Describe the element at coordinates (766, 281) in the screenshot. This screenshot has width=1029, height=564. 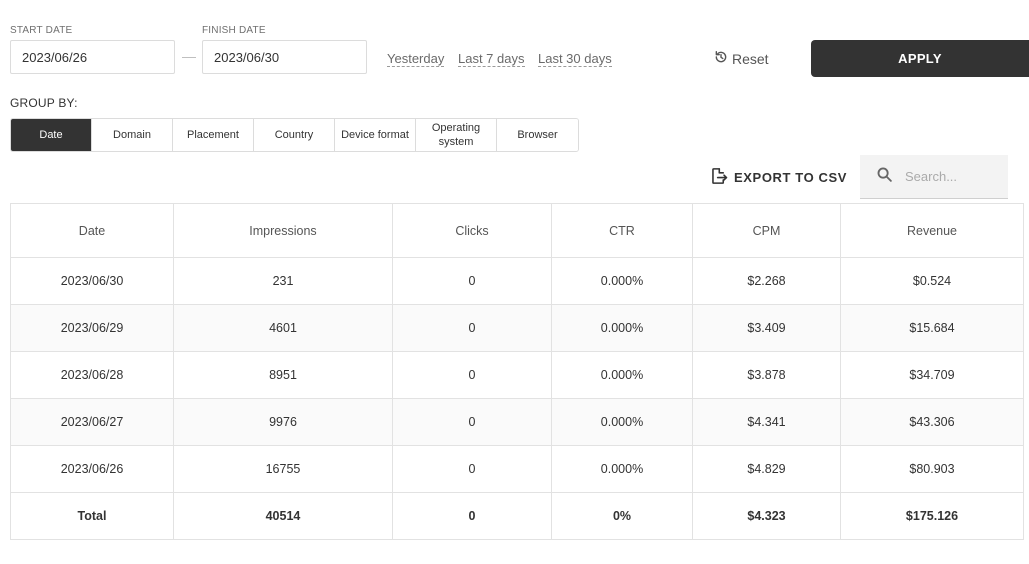
I see `cell-cpm: $2.268` at that location.